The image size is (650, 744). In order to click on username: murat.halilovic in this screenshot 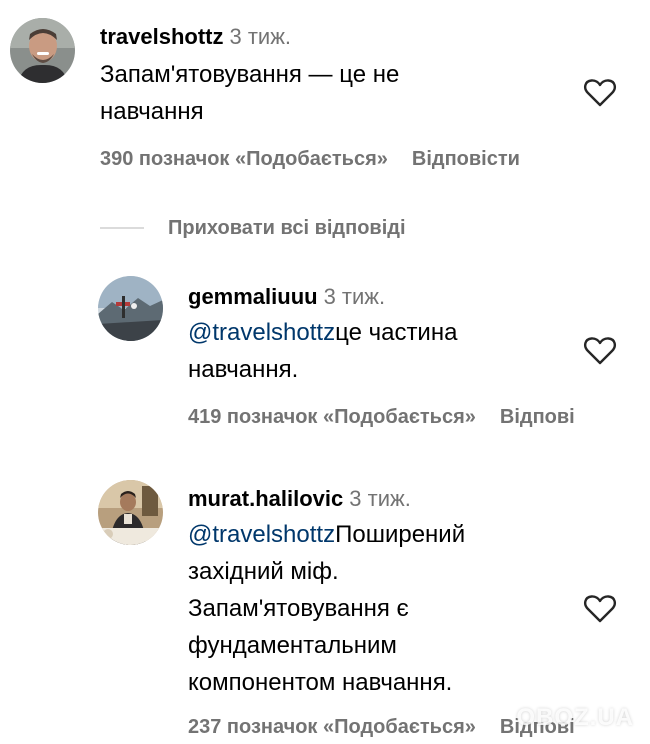, I will do `click(265, 498)`.